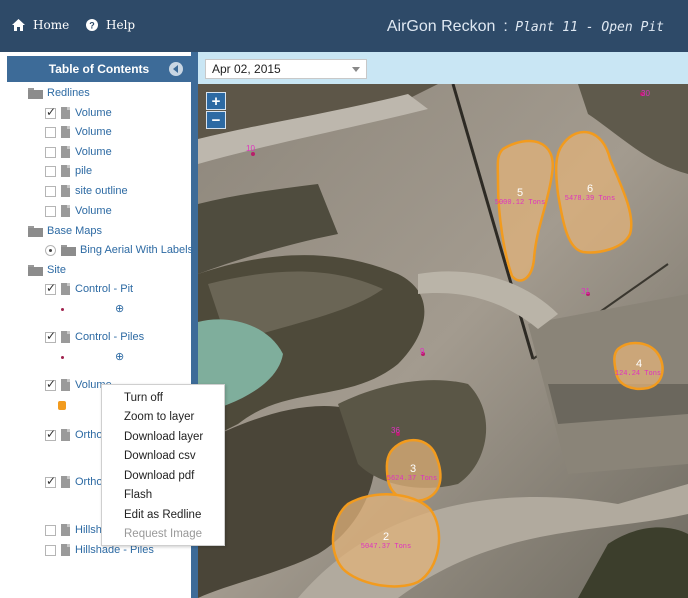 The width and height of the screenshot is (688, 598). Describe the element at coordinates (250, 148) in the screenshot. I see `control-point-label: 10` at that location.